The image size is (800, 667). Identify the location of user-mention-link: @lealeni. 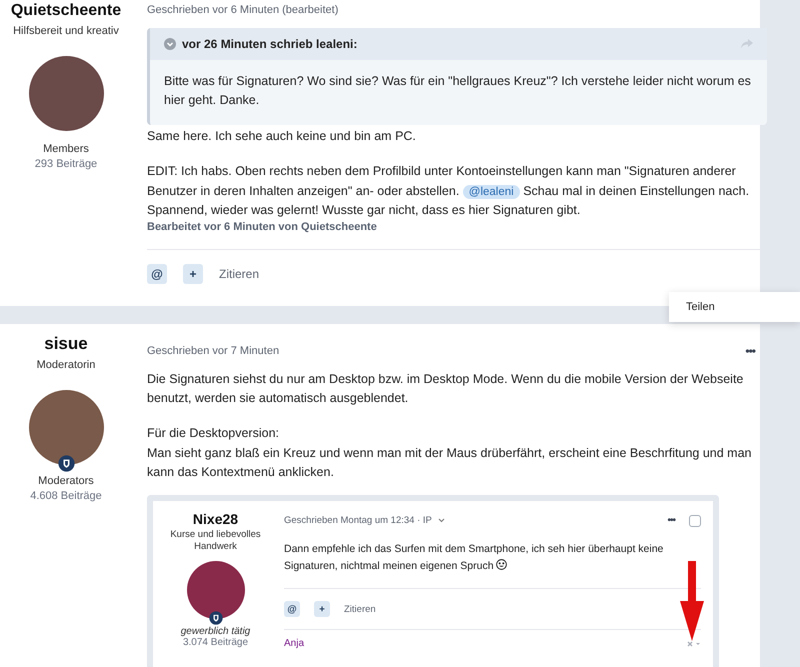
(491, 191).